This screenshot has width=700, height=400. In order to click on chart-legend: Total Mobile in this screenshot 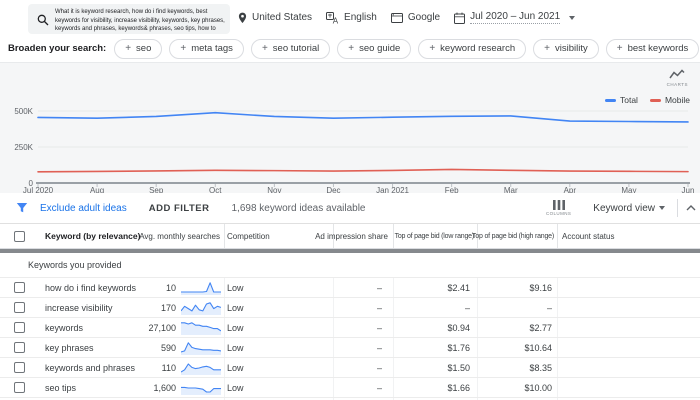, I will do `click(647, 100)`.